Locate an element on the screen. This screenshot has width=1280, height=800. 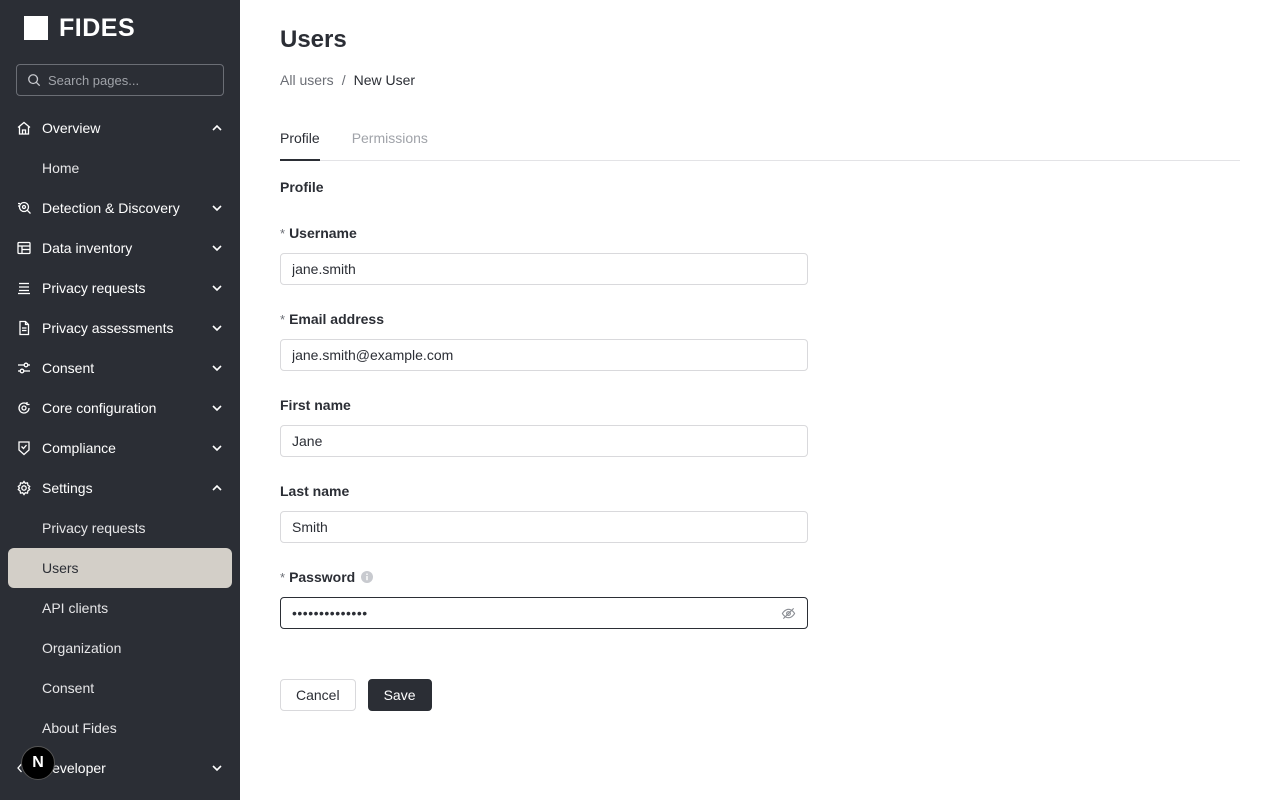
logo-text: FIDES is located at coordinates (97, 27).